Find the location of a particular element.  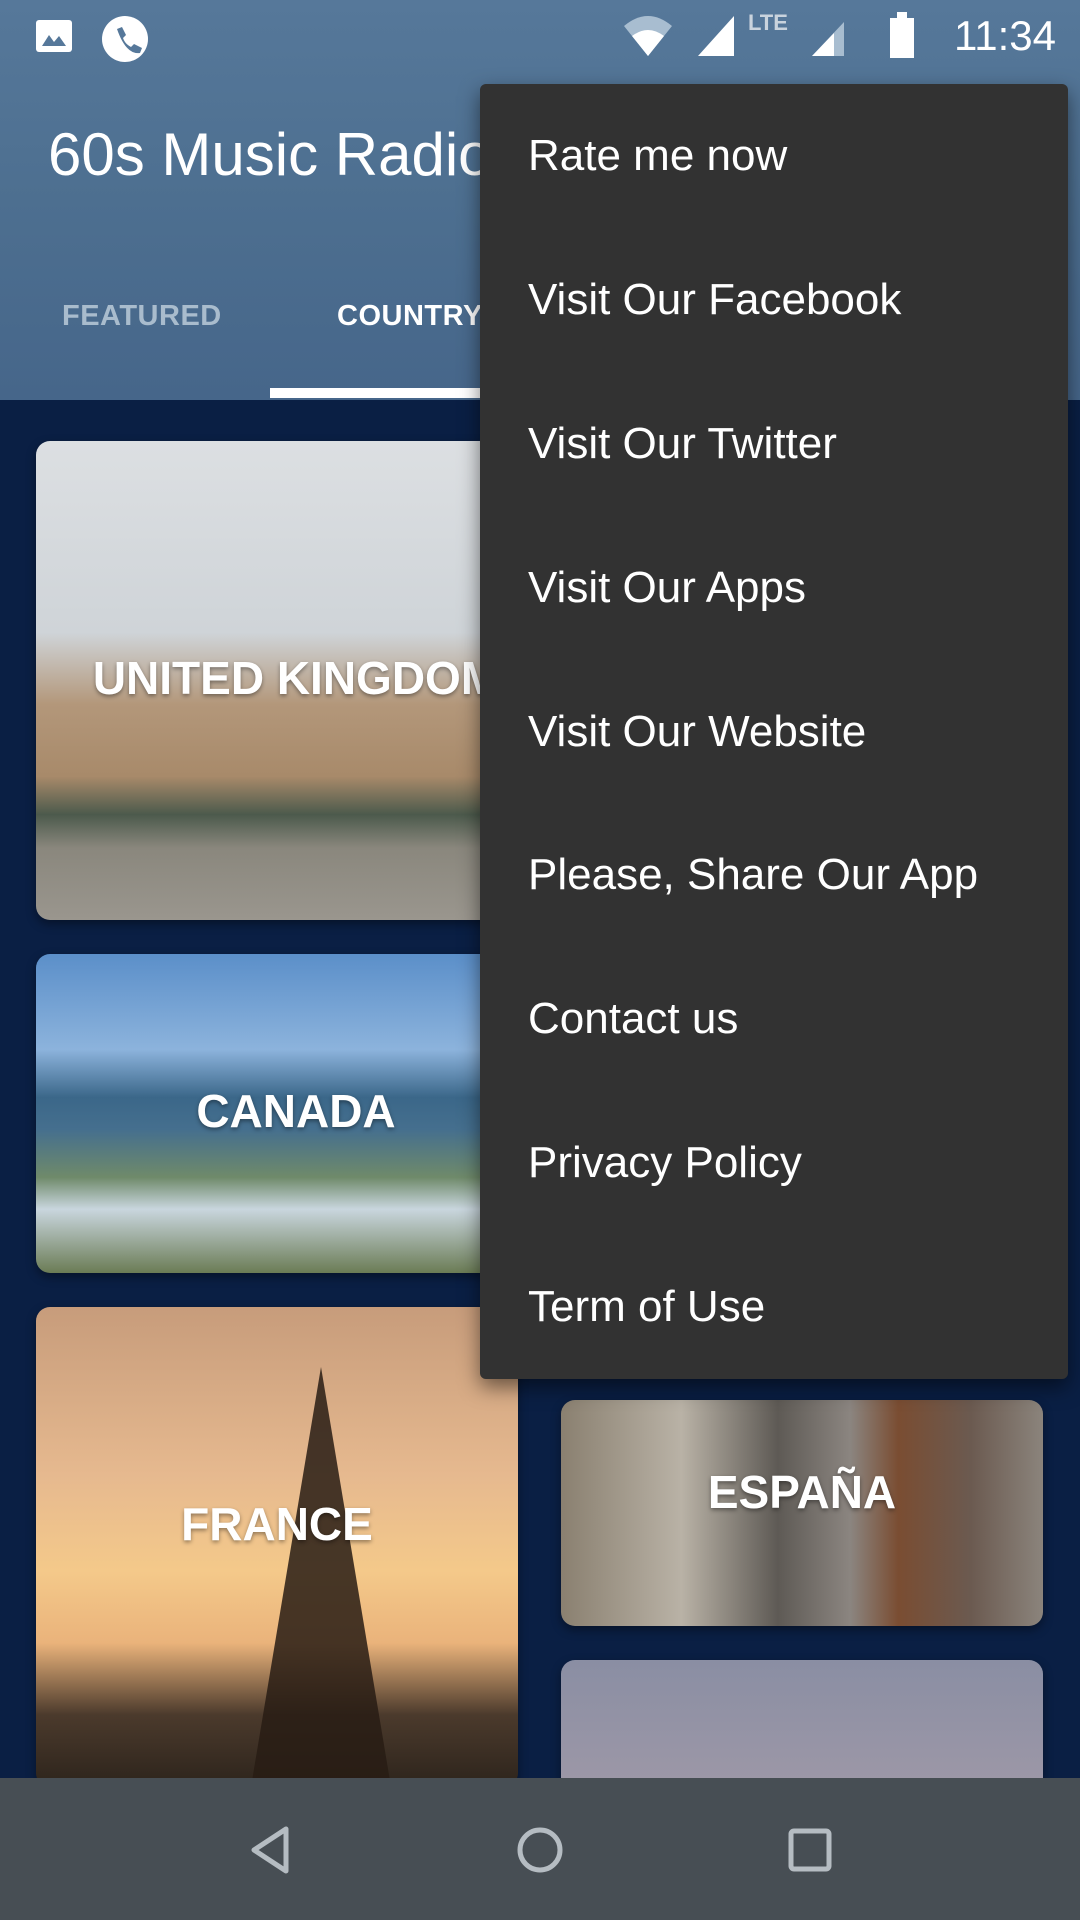

menu-item-terms: Term of Use is located at coordinates (774, 1307).